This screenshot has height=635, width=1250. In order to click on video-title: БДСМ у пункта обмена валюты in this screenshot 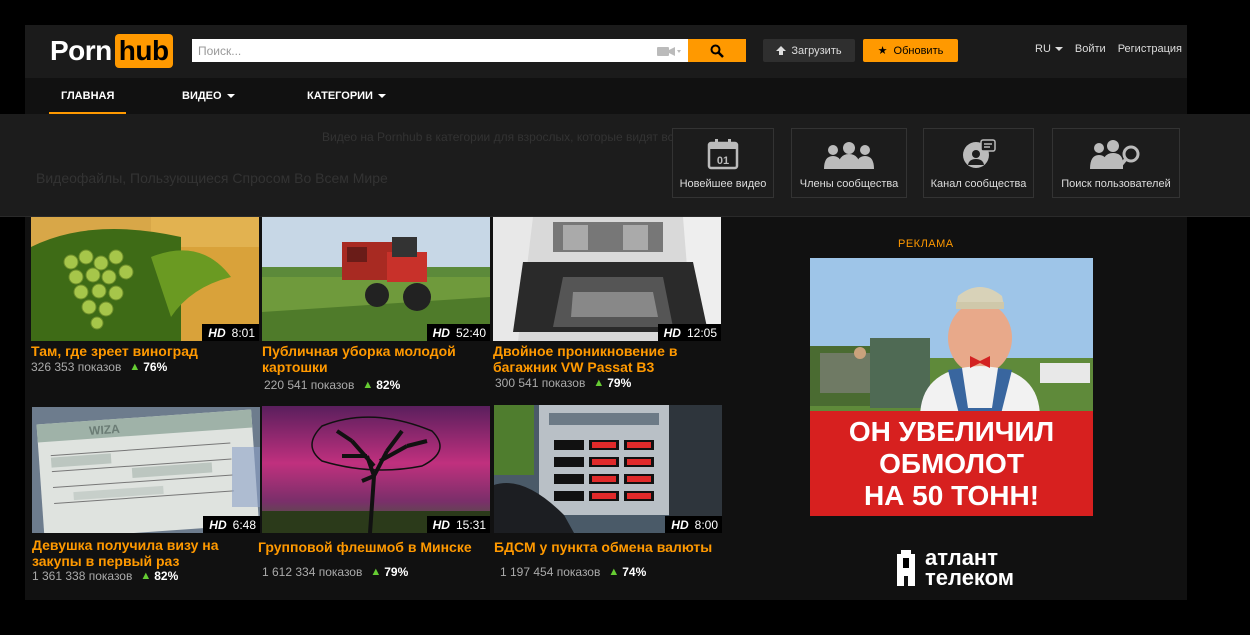, I will do `click(608, 547)`.